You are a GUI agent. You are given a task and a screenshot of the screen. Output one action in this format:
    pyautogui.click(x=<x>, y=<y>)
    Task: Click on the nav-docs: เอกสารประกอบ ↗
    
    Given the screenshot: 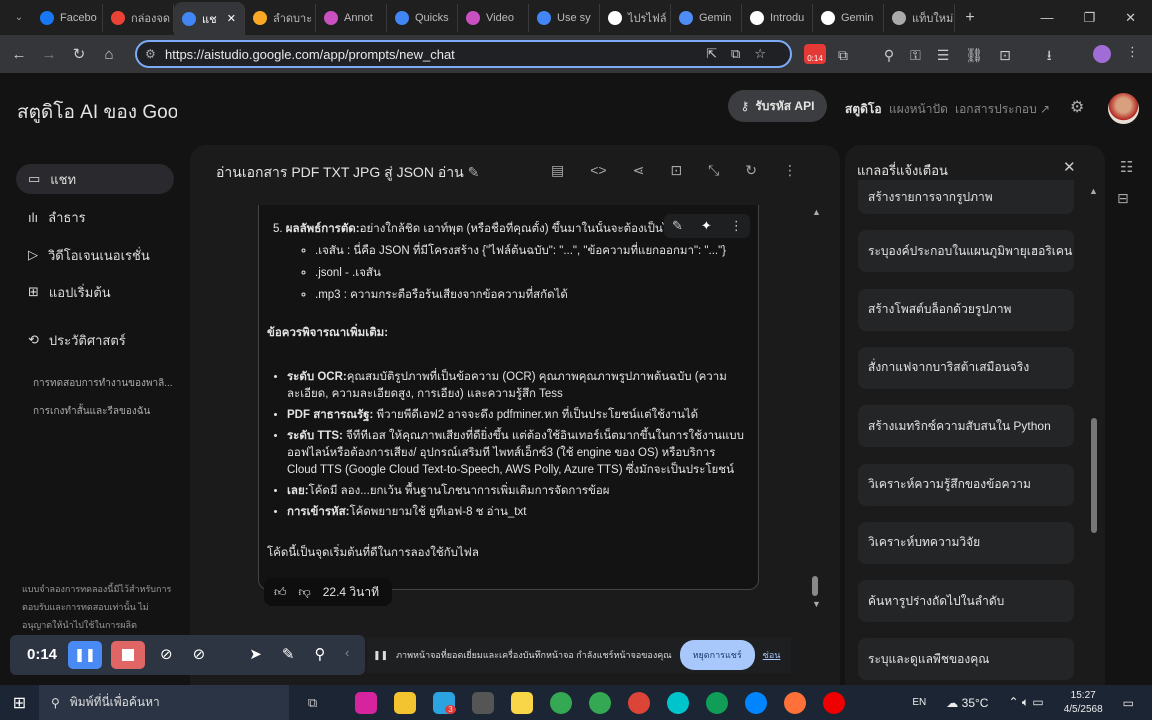 What is the action you would take?
    pyautogui.click(x=1002, y=109)
    